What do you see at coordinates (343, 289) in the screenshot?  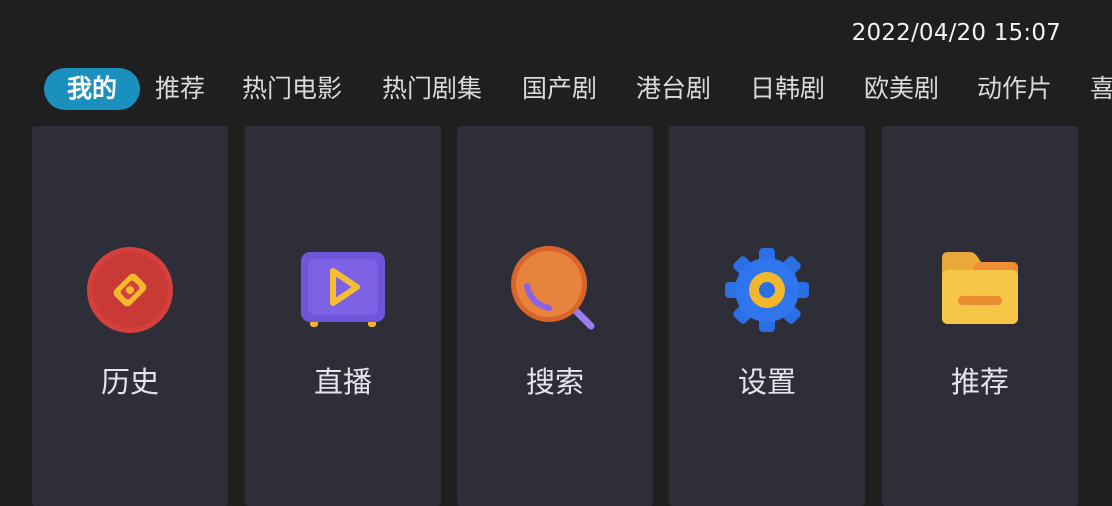 I see `tv-play-icon` at bounding box center [343, 289].